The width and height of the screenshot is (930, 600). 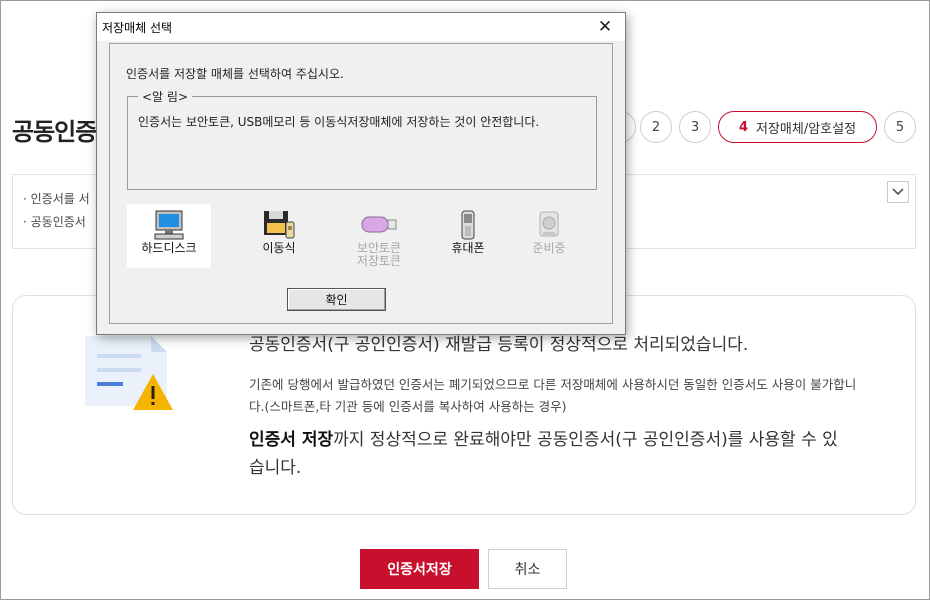 What do you see at coordinates (56, 199) in the screenshot?
I see `notice-item-1: · 인증서를 서` at bounding box center [56, 199].